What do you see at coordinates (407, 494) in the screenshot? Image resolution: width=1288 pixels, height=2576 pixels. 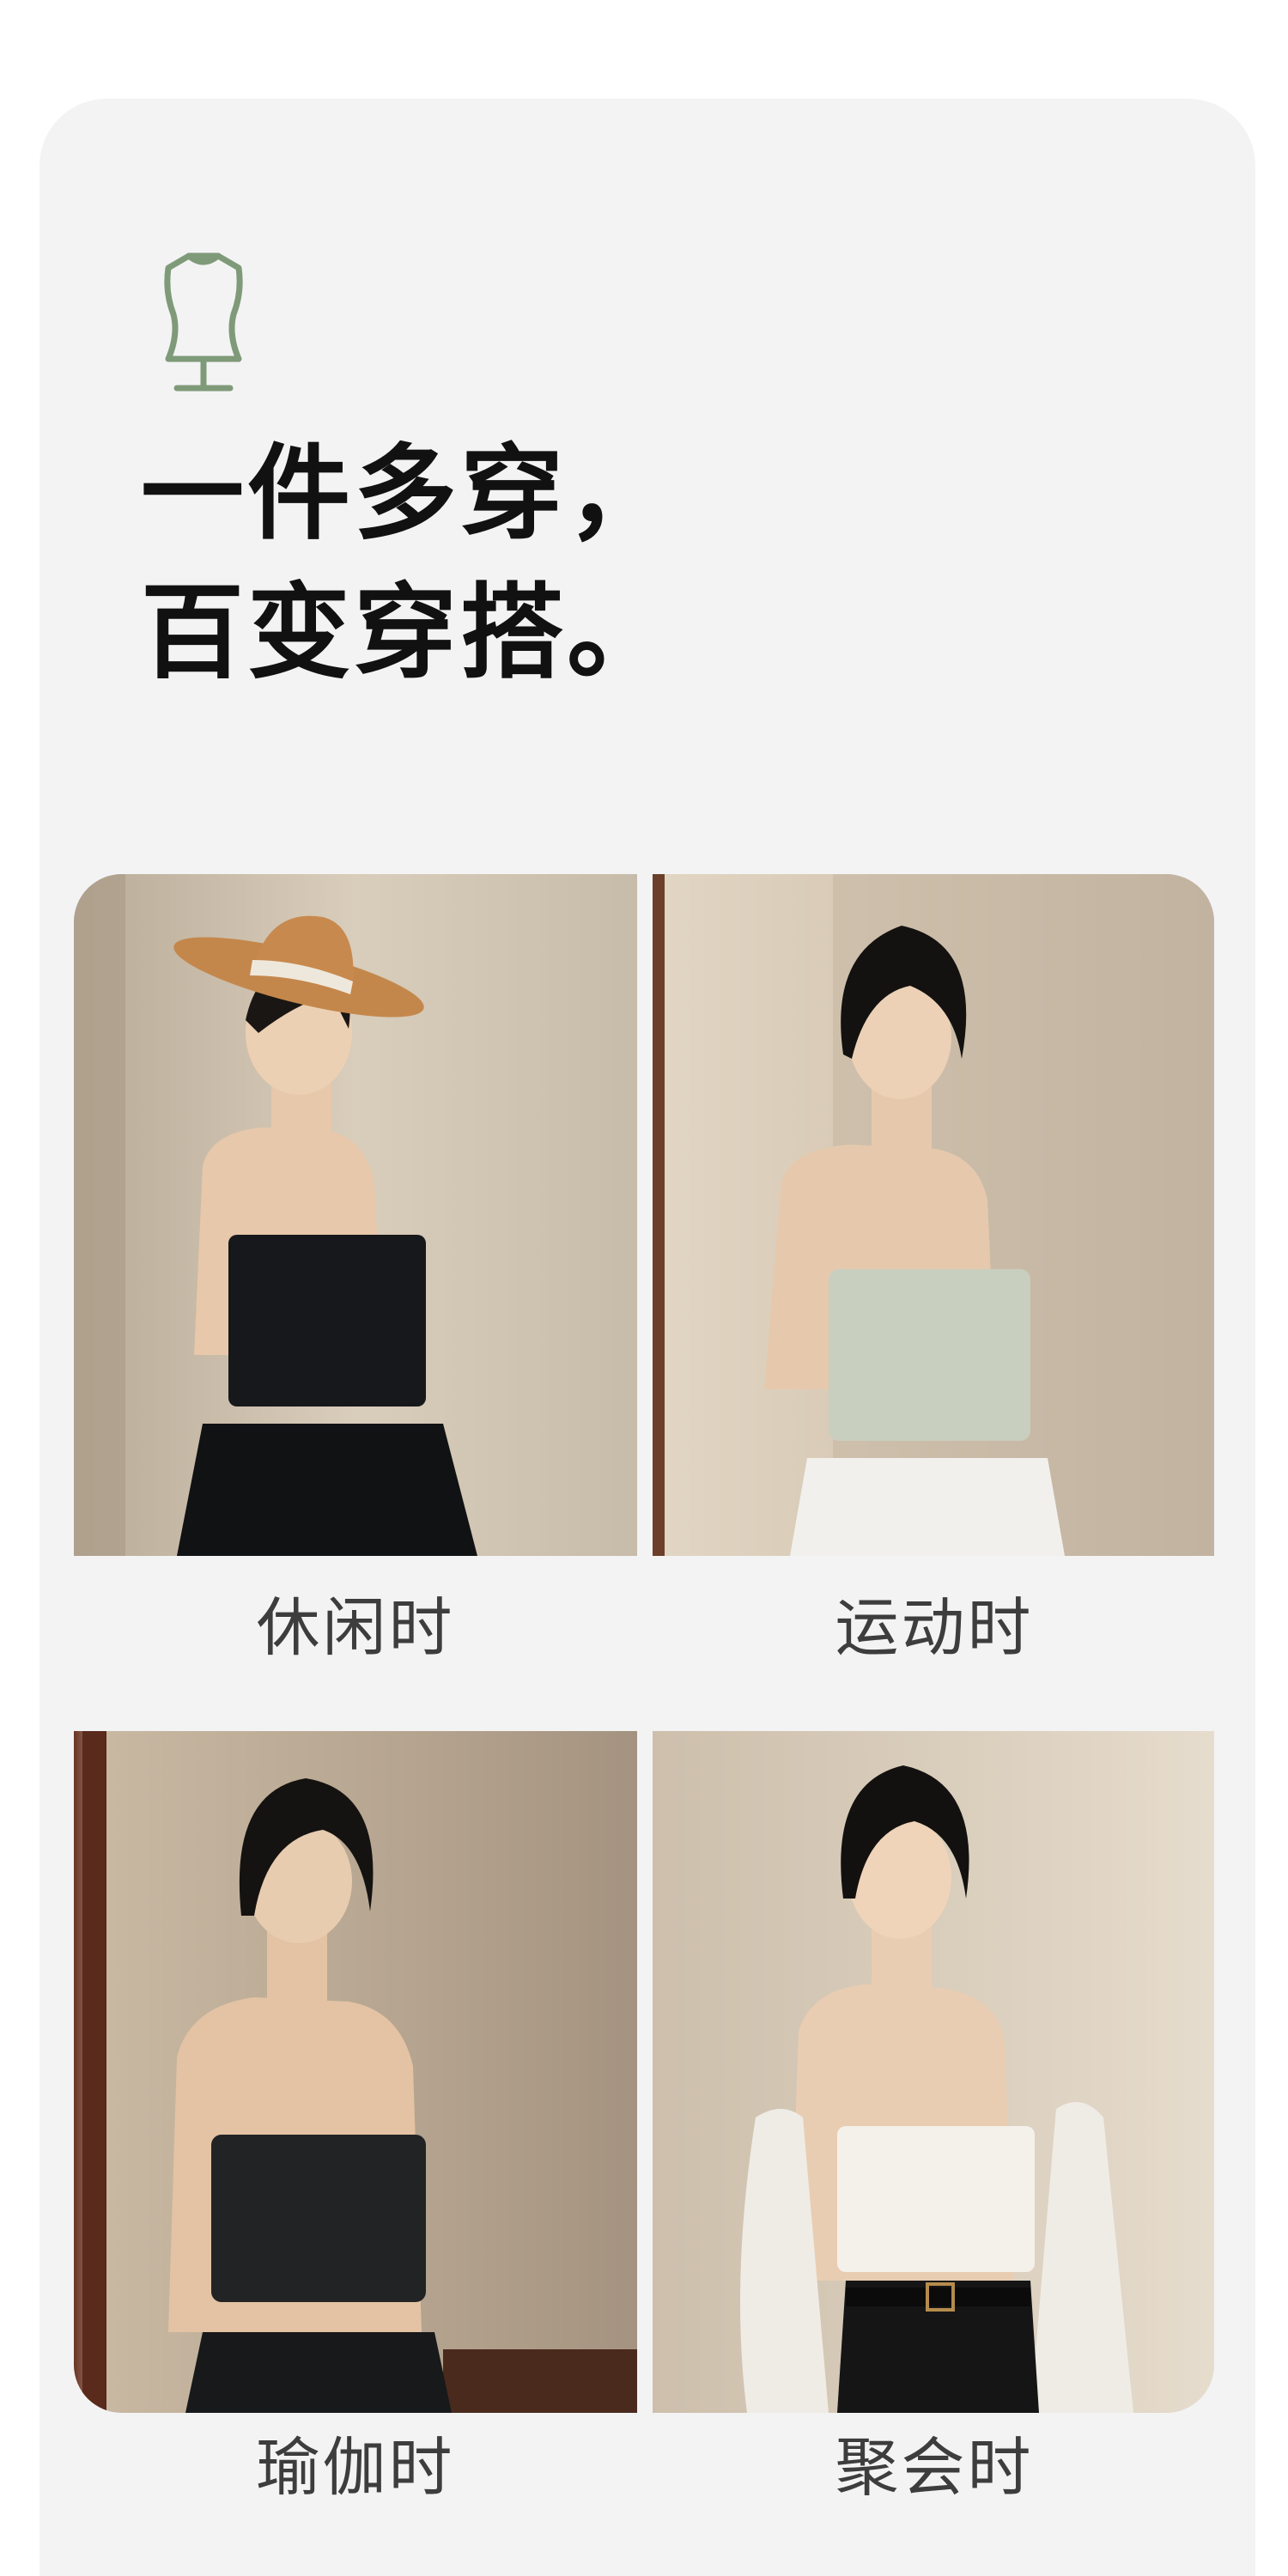 I see `headline-line-1: 一件多穿，` at bounding box center [407, 494].